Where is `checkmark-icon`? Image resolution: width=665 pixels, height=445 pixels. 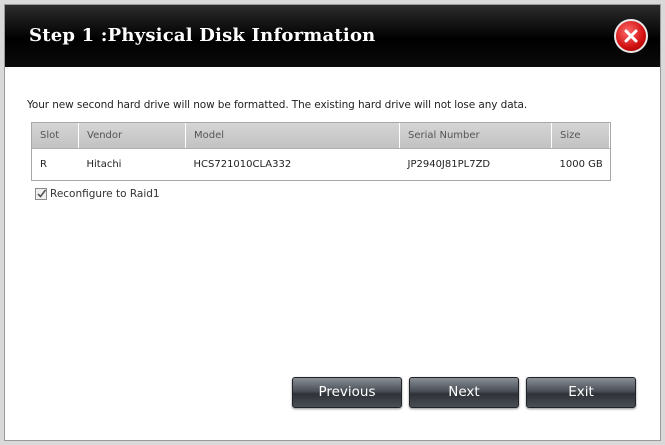
checkmark-icon is located at coordinates (42, 193).